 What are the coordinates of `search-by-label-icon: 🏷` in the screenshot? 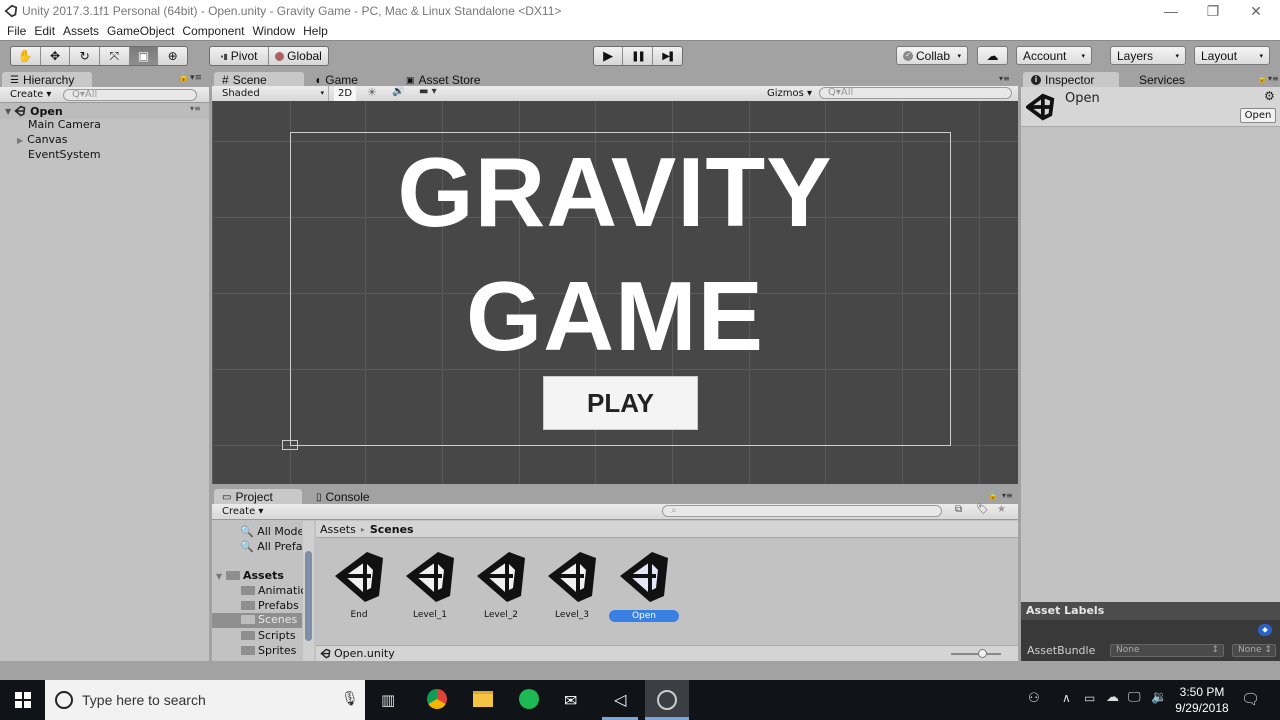 It's located at (982, 509).